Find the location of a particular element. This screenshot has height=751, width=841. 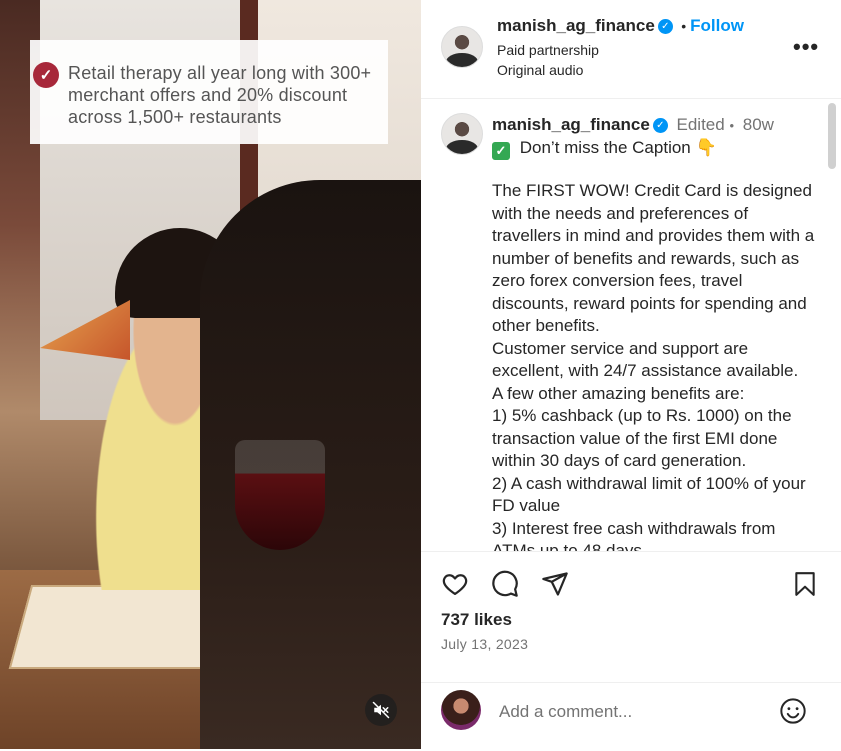

like-button is located at coordinates (455, 584).